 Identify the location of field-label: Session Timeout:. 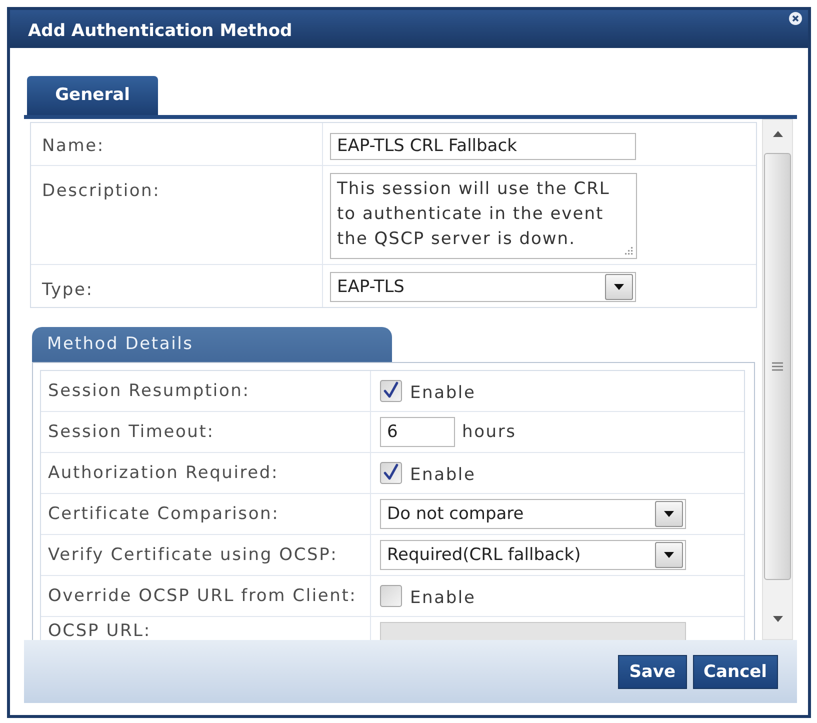
(131, 432).